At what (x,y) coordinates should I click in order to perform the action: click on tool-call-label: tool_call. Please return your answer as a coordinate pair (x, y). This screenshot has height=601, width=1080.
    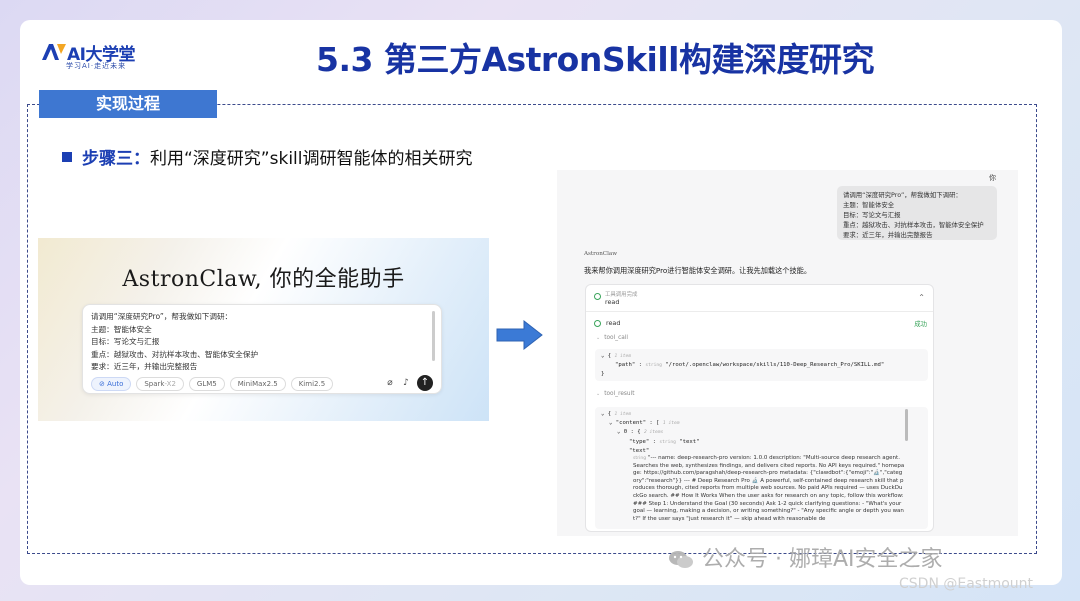
    Looking at the image, I should click on (616, 338).